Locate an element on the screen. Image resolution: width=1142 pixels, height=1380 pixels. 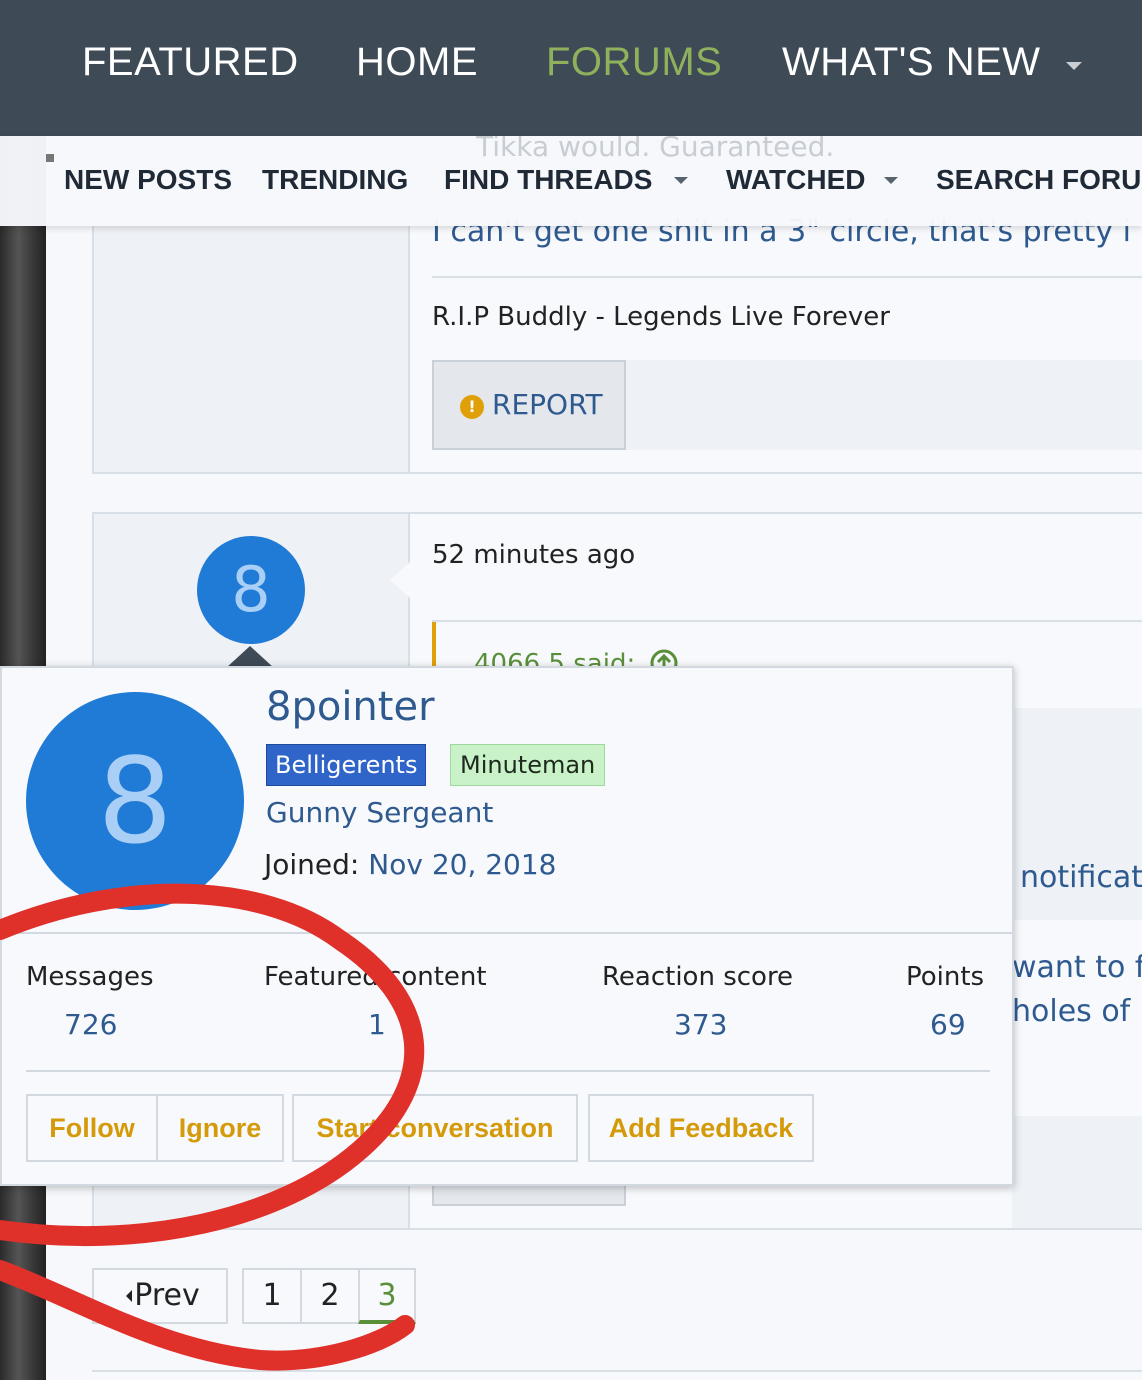
ignore-button: Ignore is located at coordinates (220, 1128).